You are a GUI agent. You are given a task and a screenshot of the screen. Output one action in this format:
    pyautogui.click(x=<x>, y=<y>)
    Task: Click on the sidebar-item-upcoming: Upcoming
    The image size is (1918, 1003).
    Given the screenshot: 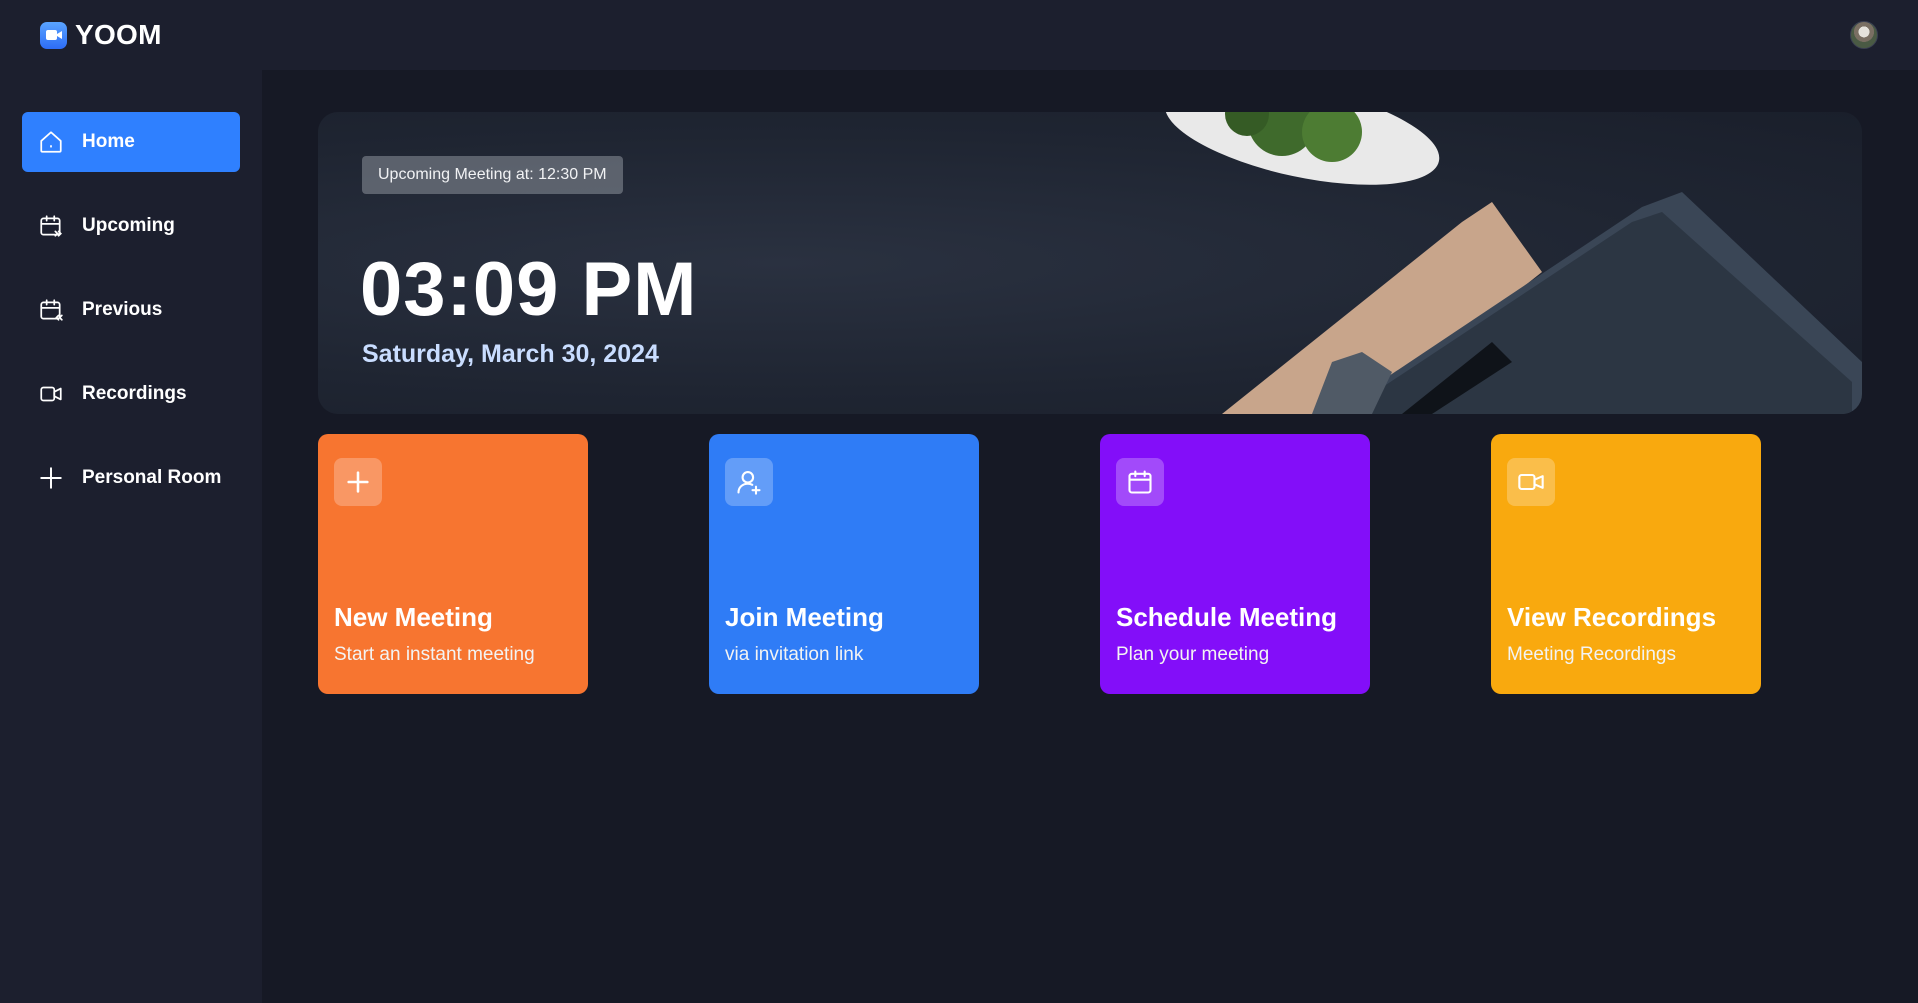 What is the action you would take?
    pyautogui.click(x=131, y=226)
    